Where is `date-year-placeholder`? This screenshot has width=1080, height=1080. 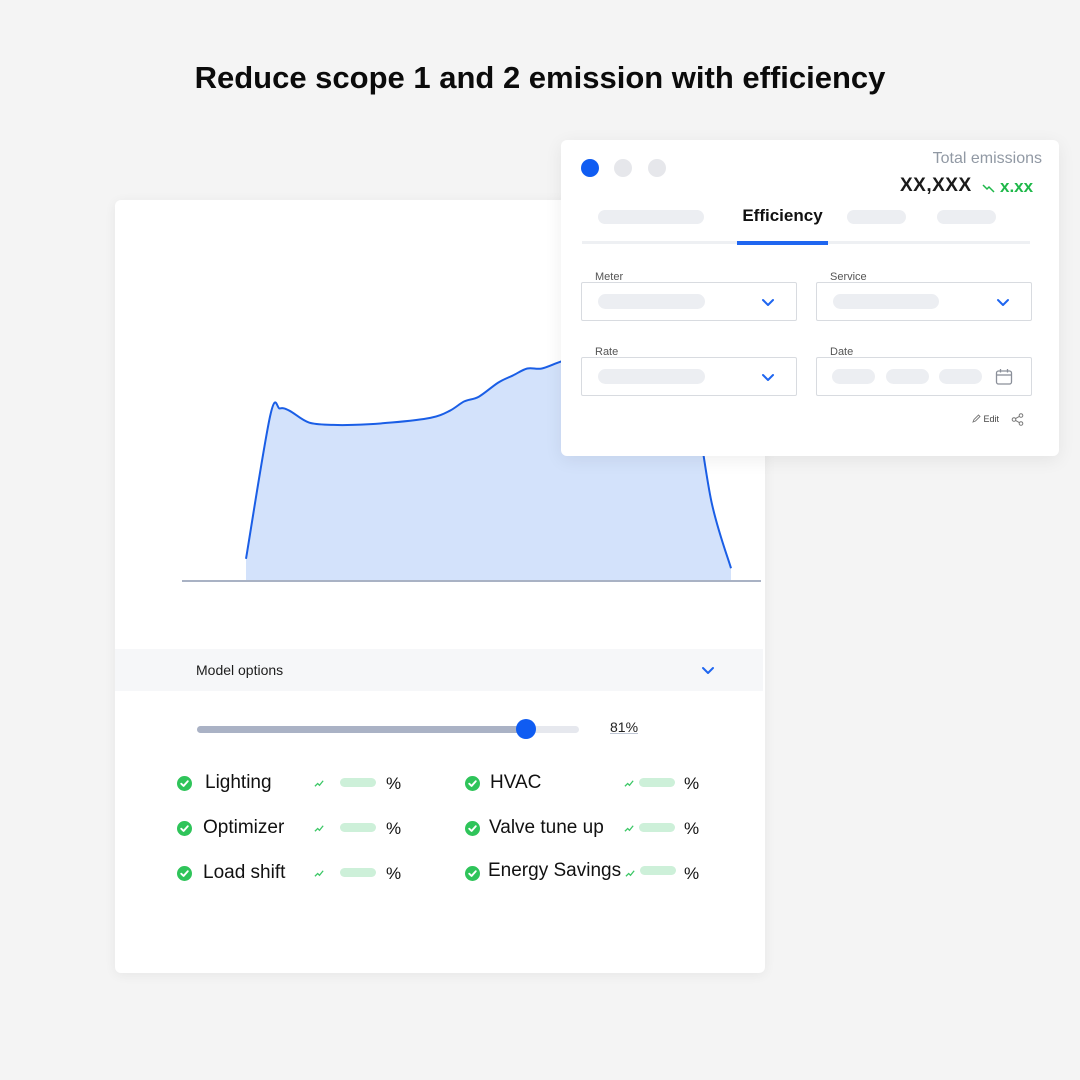
date-year-placeholder is located at coordinates (960, 376).